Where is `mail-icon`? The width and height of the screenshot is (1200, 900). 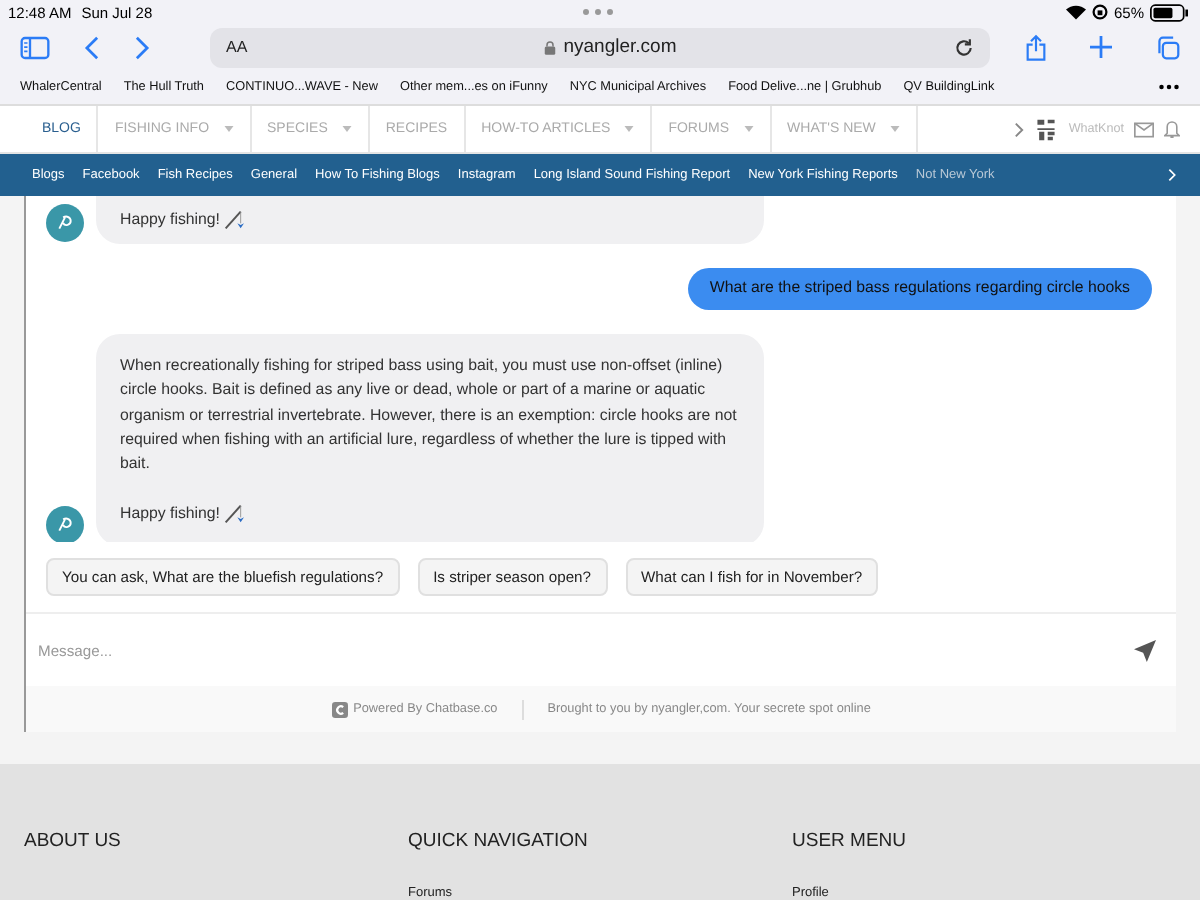 mail-icon is located at coordinates (1144, 129).